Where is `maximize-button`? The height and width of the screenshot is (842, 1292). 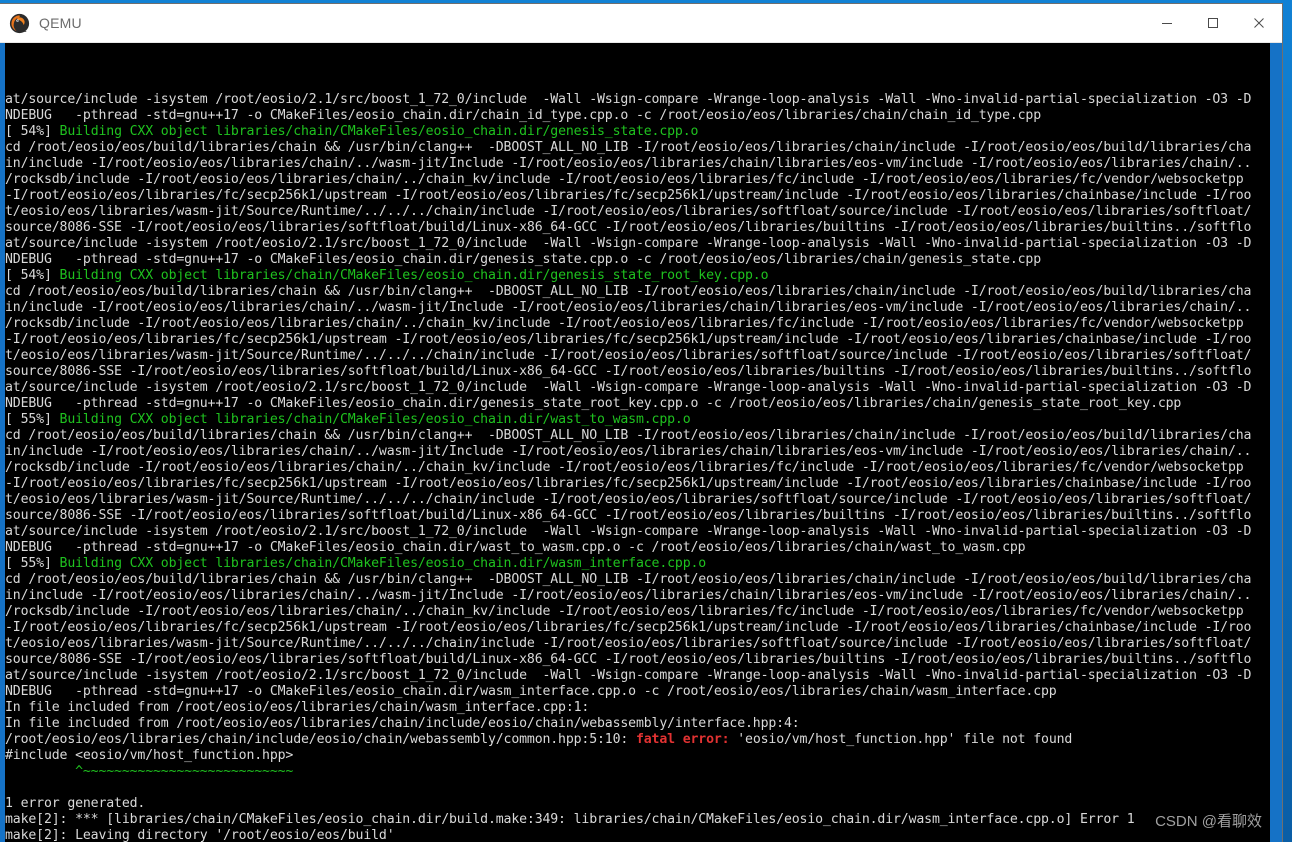
maximize-button is located at coordinates (1213, 23).